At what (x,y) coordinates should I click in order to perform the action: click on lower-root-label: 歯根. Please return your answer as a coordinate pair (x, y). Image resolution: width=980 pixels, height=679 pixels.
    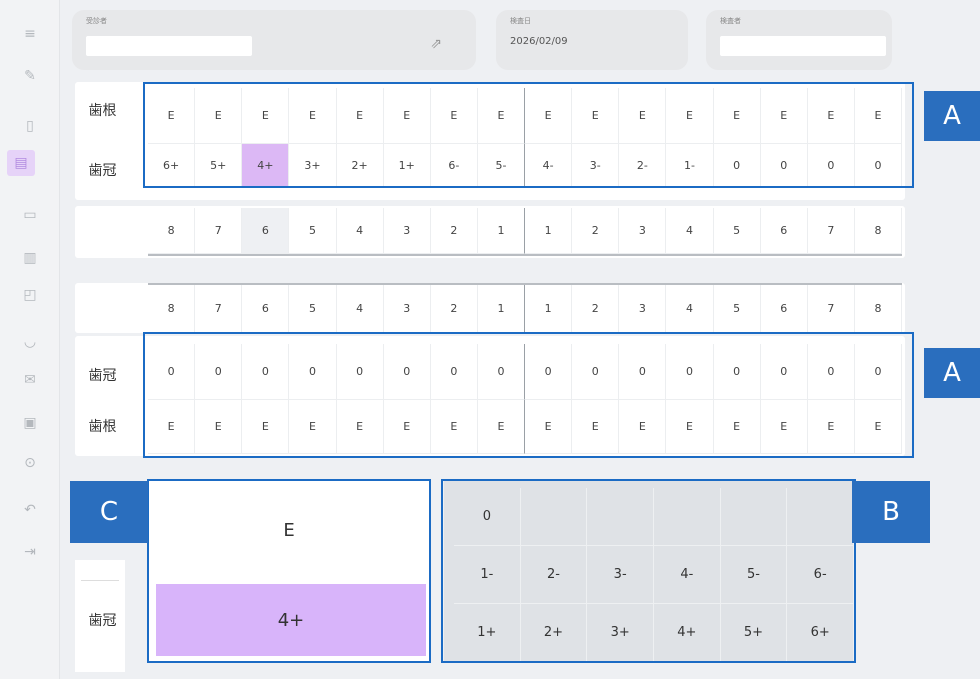
    Looking at the image, I should click on (102, 426).